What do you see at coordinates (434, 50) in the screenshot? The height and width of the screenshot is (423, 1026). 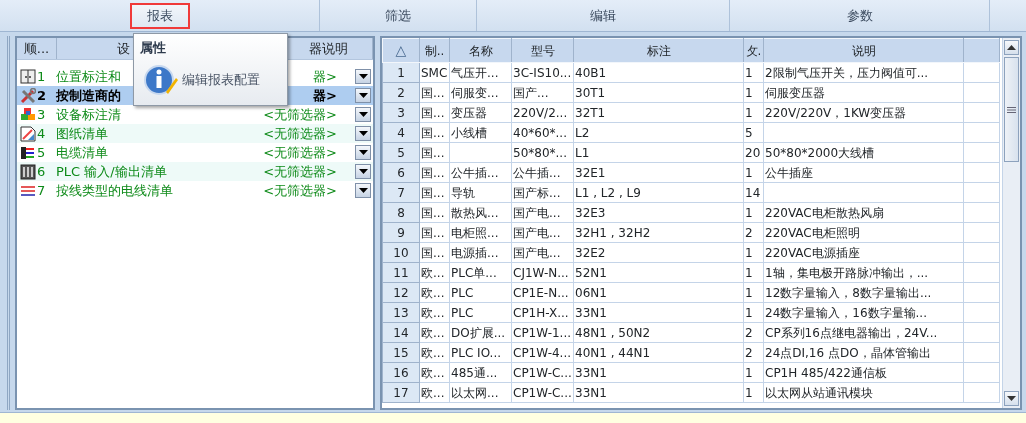 I see `column-header: 制..` at bounding box center [434, 50].